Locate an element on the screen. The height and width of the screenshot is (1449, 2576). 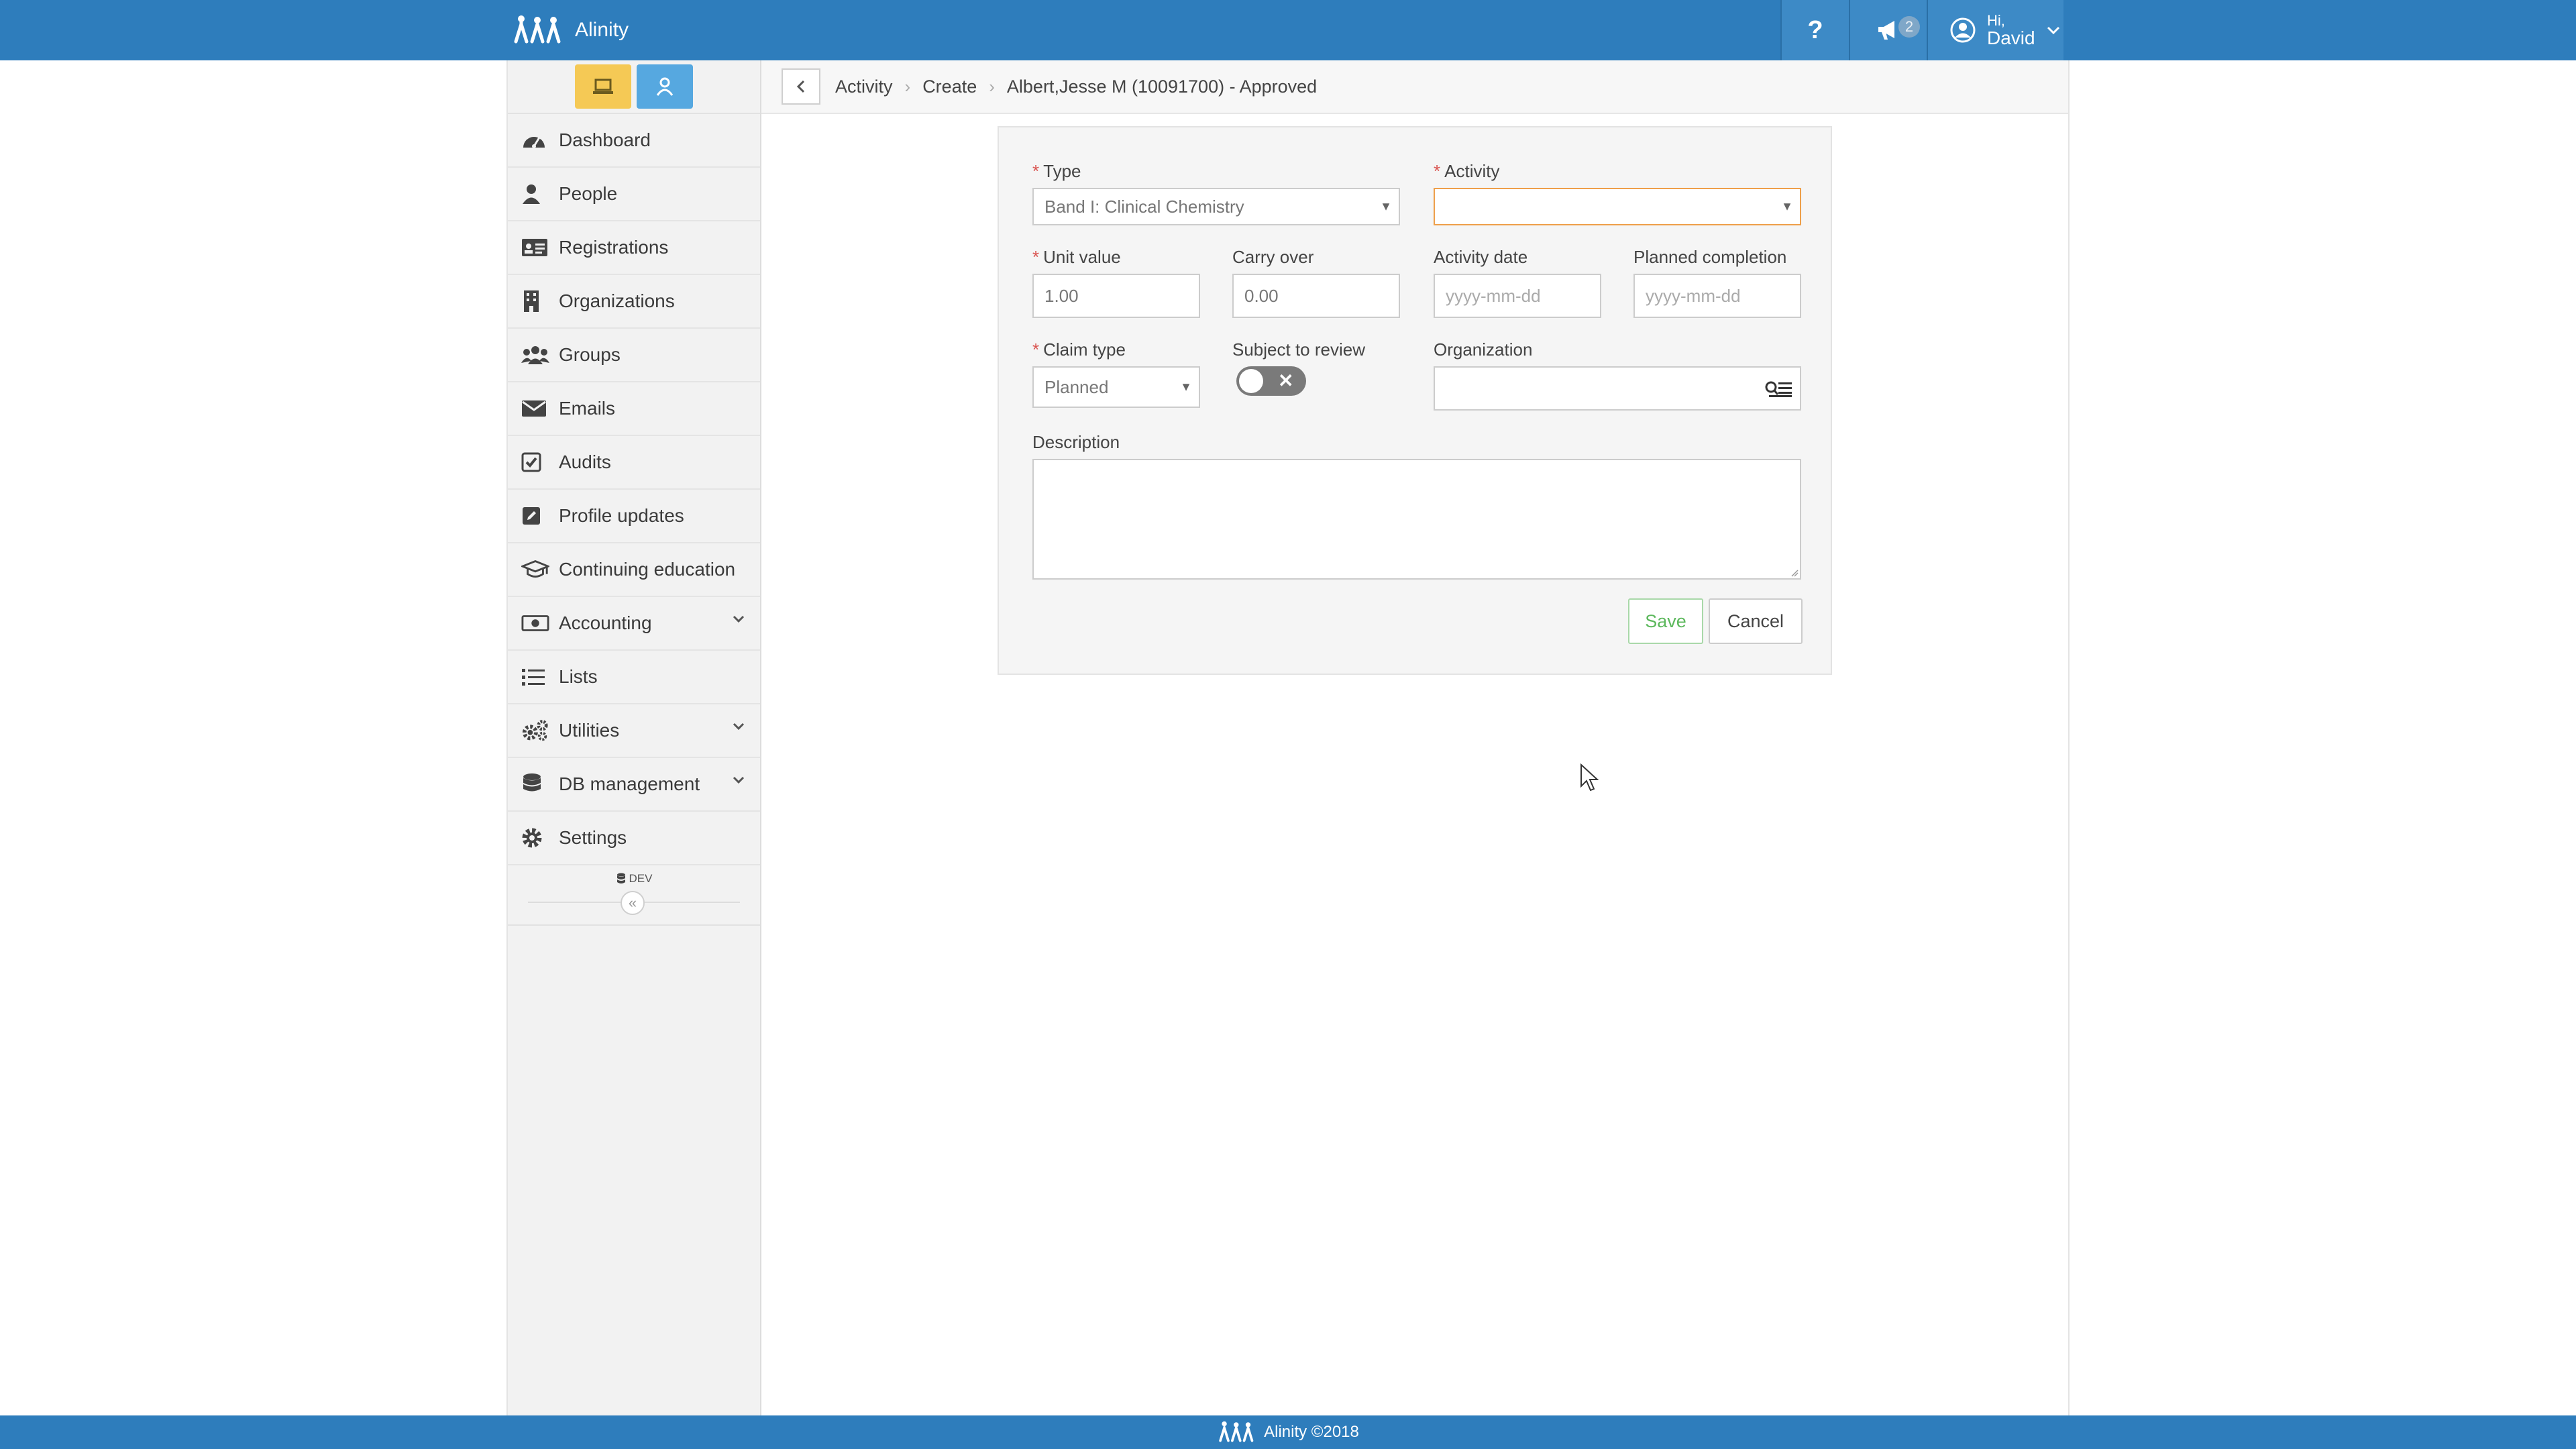
description-textarea is located at coordinates (1416, 519).